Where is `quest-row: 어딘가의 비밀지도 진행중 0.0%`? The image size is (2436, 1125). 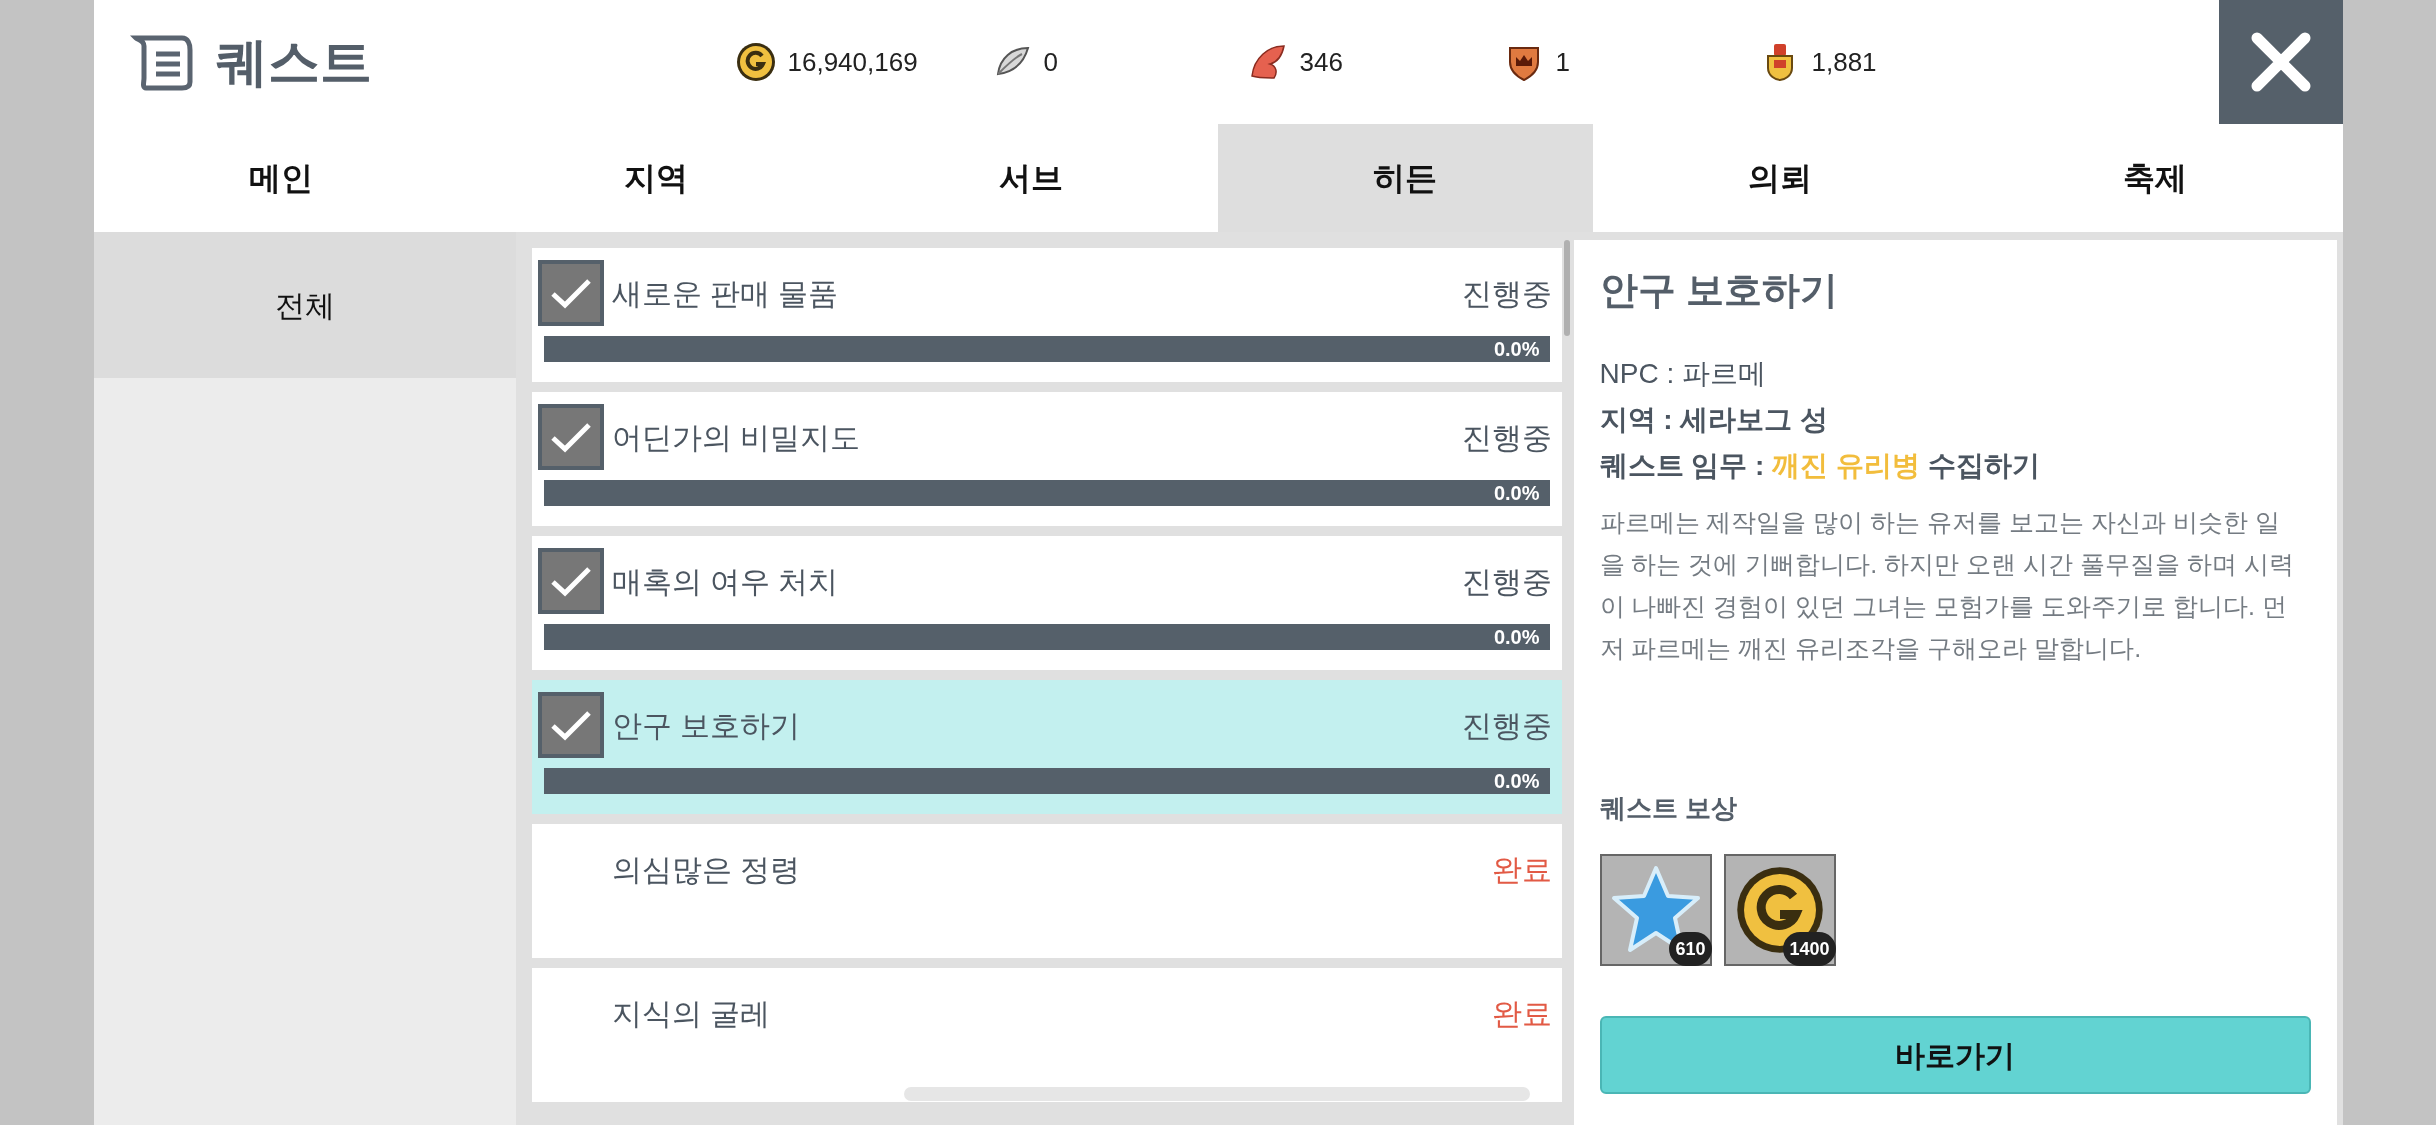
quest-row: 어딘가의 비밀지도 진행중 0.0% is located at coordinates (1046, 459).